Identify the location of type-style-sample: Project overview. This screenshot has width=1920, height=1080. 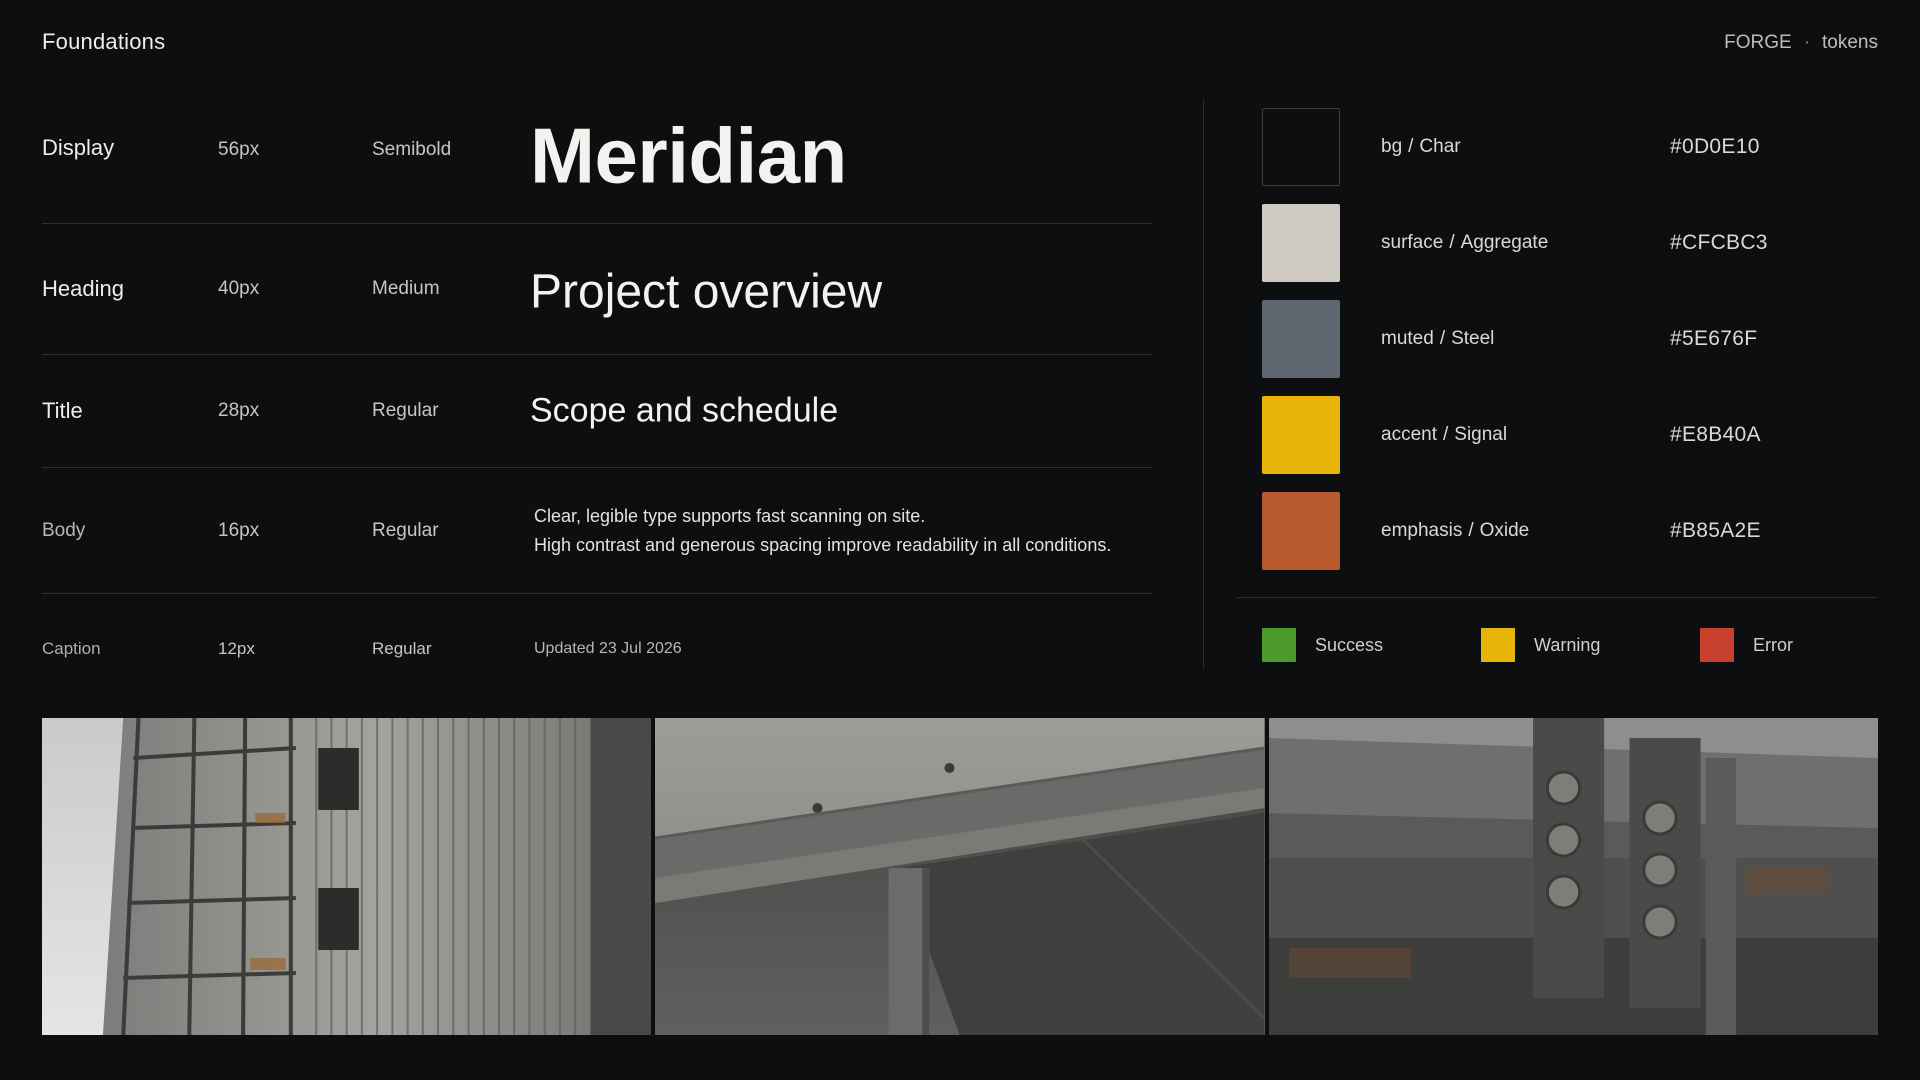
(706, 292).